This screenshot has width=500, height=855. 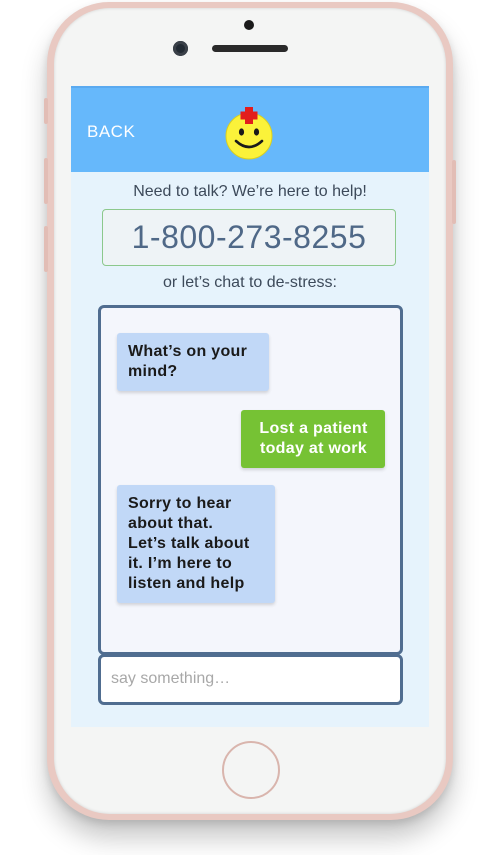 I want to click on mute-switch, so click(x=46, y=111).